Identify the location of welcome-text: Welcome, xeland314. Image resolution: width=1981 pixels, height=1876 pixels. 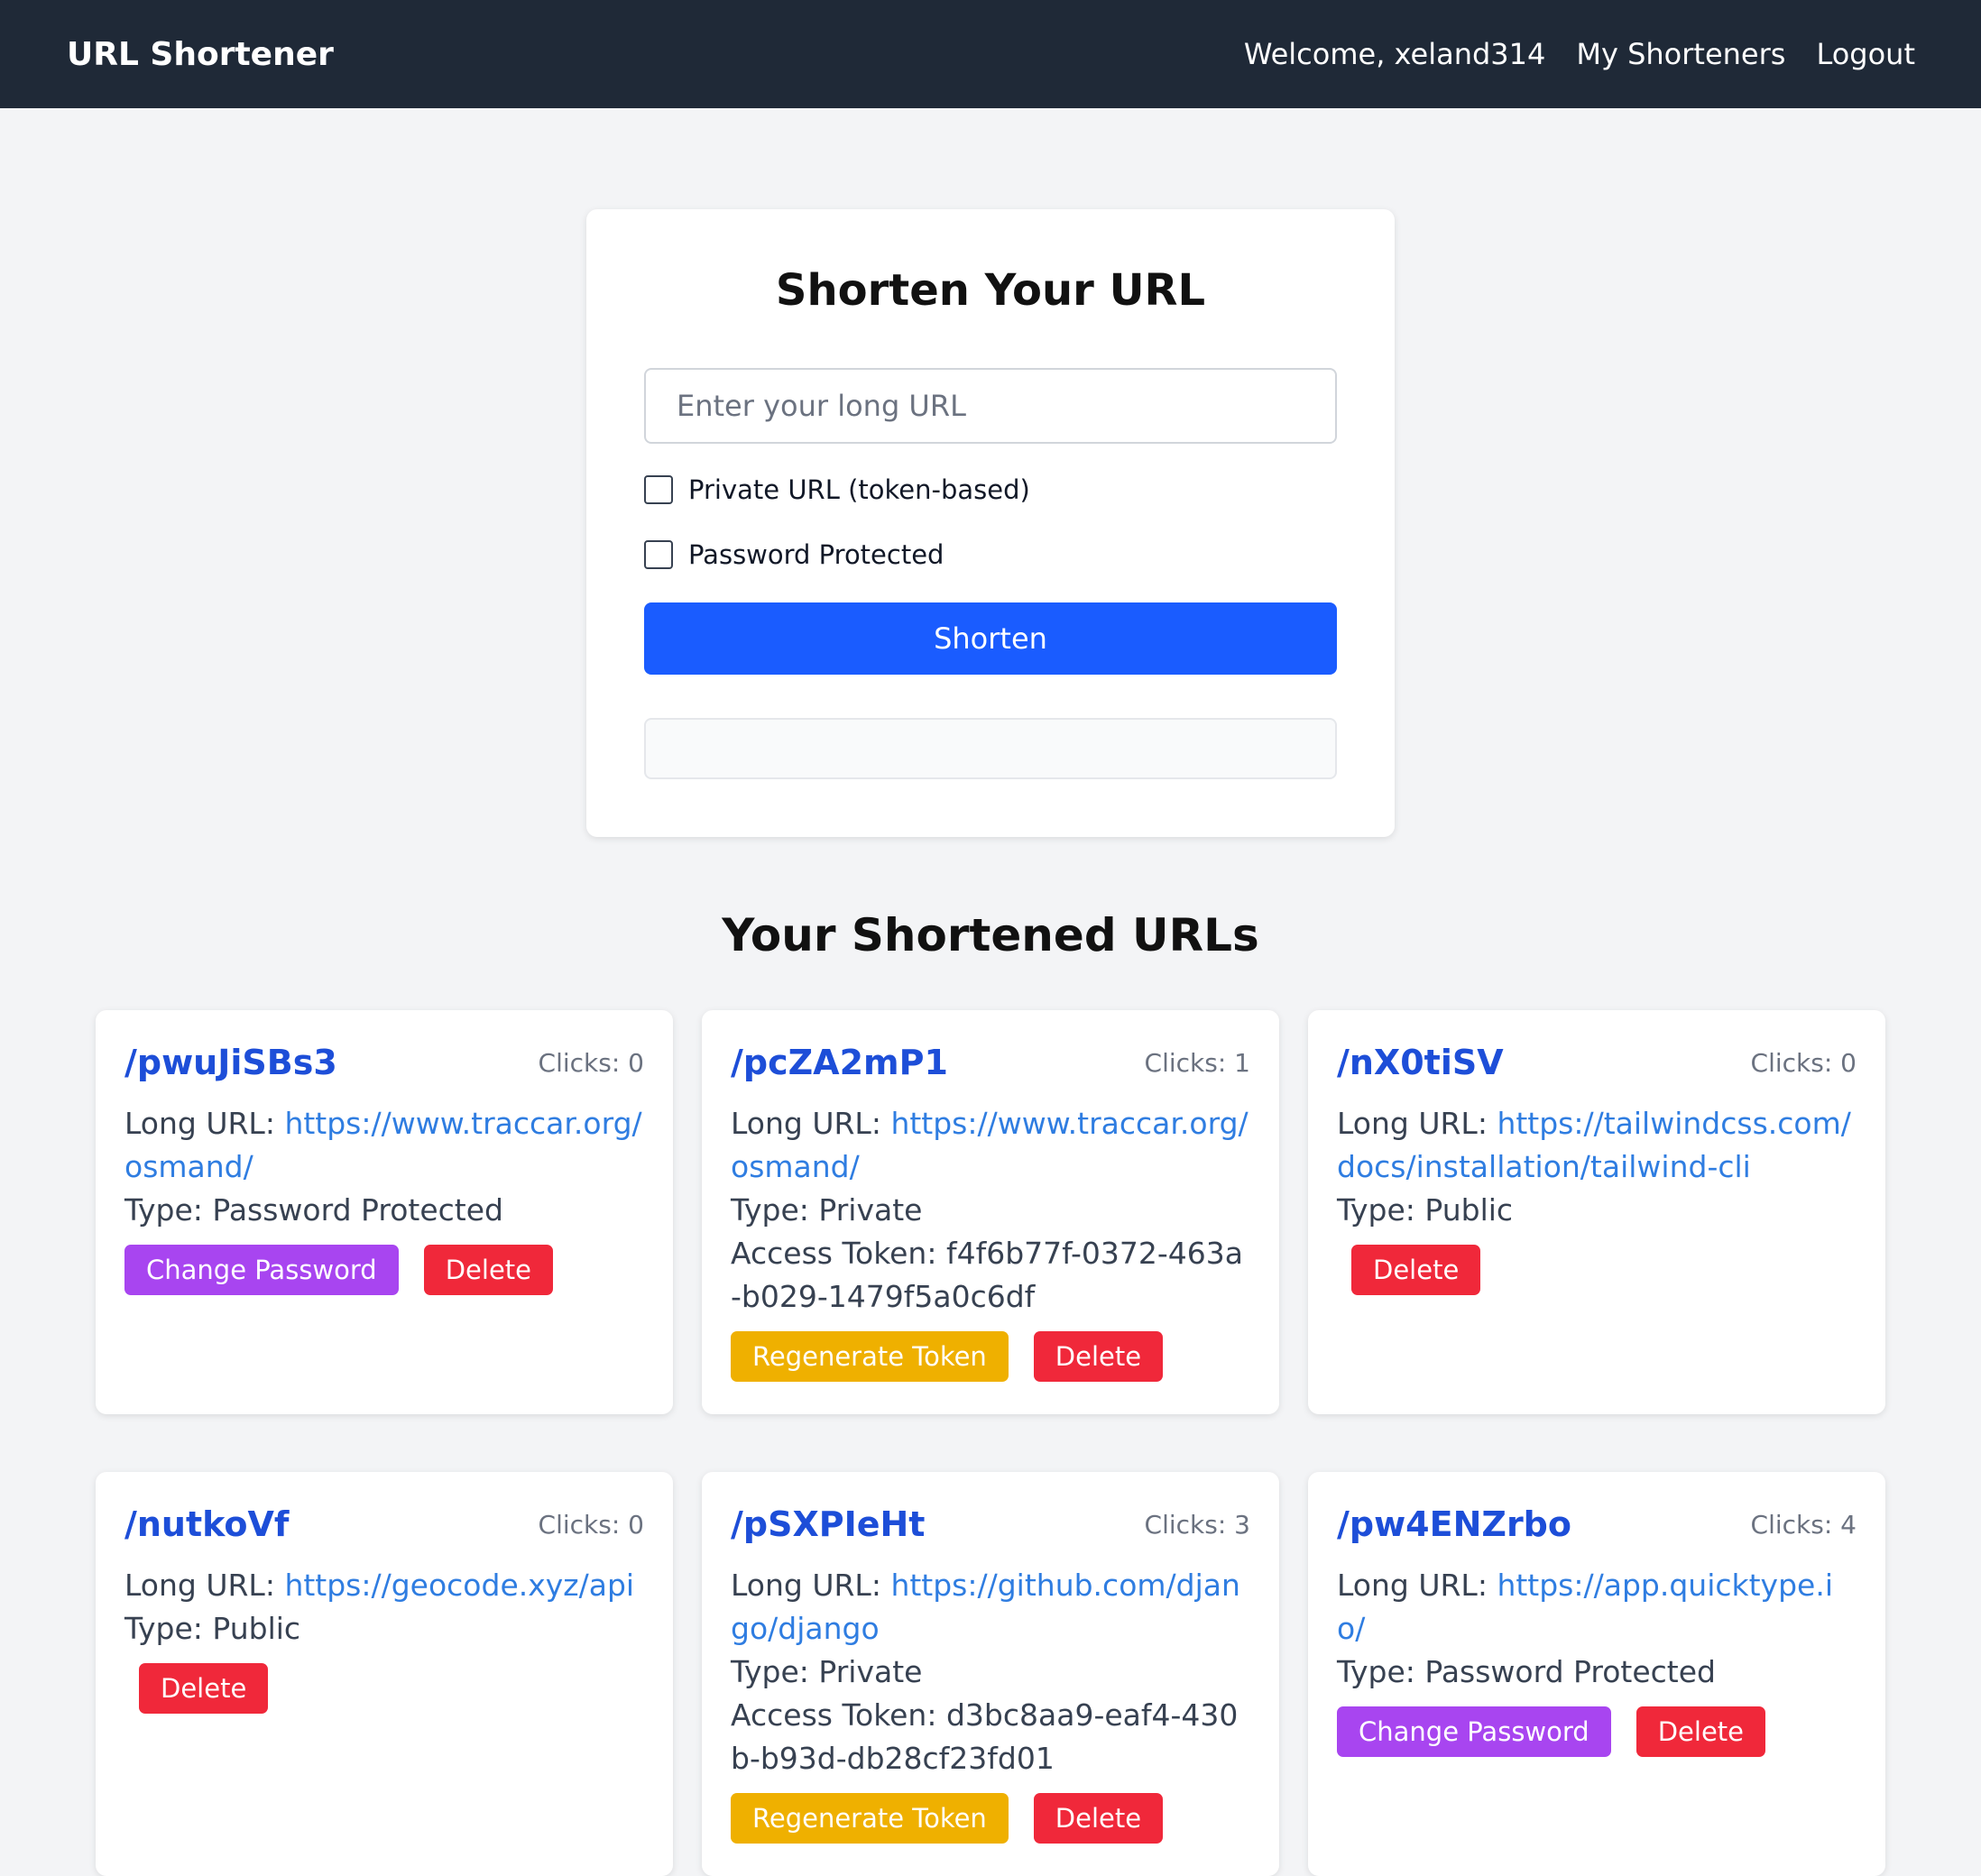
(1394, 54).